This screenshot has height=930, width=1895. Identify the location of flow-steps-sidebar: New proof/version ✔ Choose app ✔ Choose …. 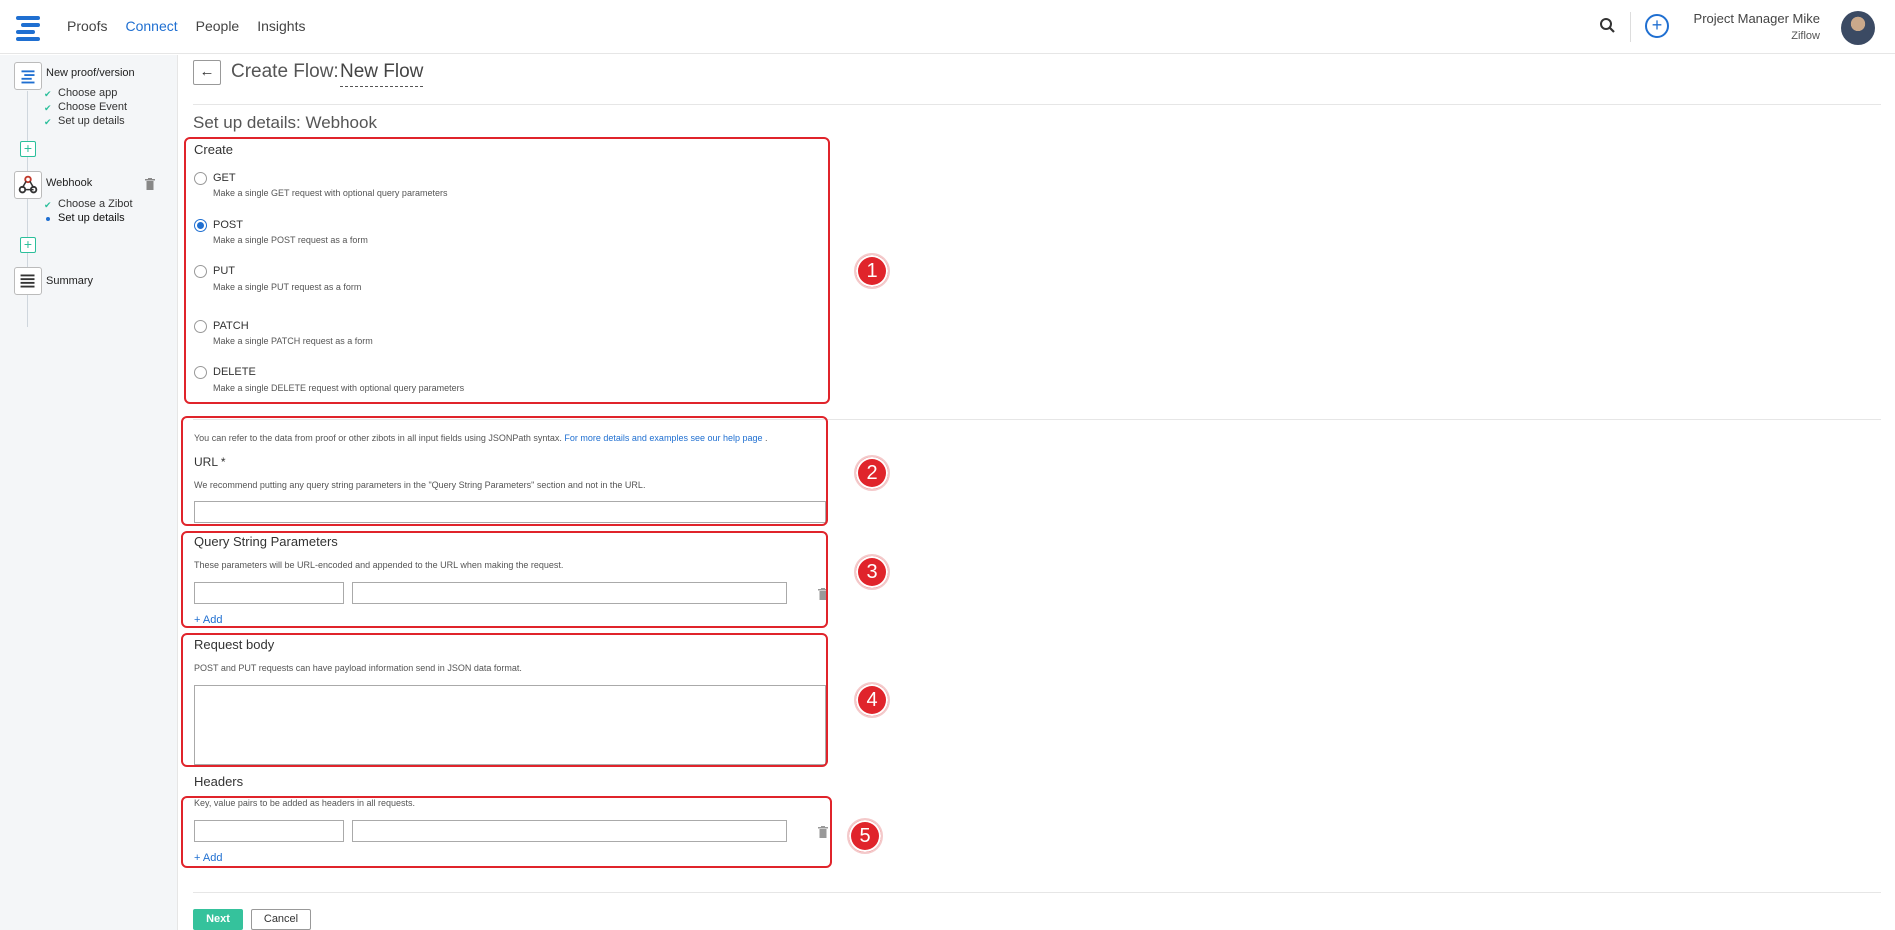
(89, 492).